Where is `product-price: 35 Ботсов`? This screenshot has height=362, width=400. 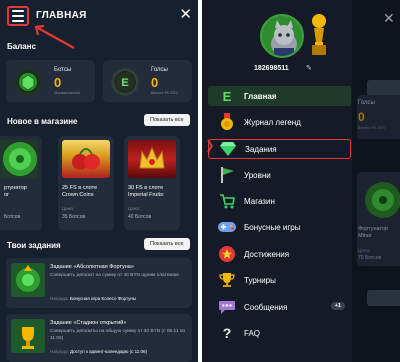 product-price: 35 Ботсов is located at coordinates (74, 217).